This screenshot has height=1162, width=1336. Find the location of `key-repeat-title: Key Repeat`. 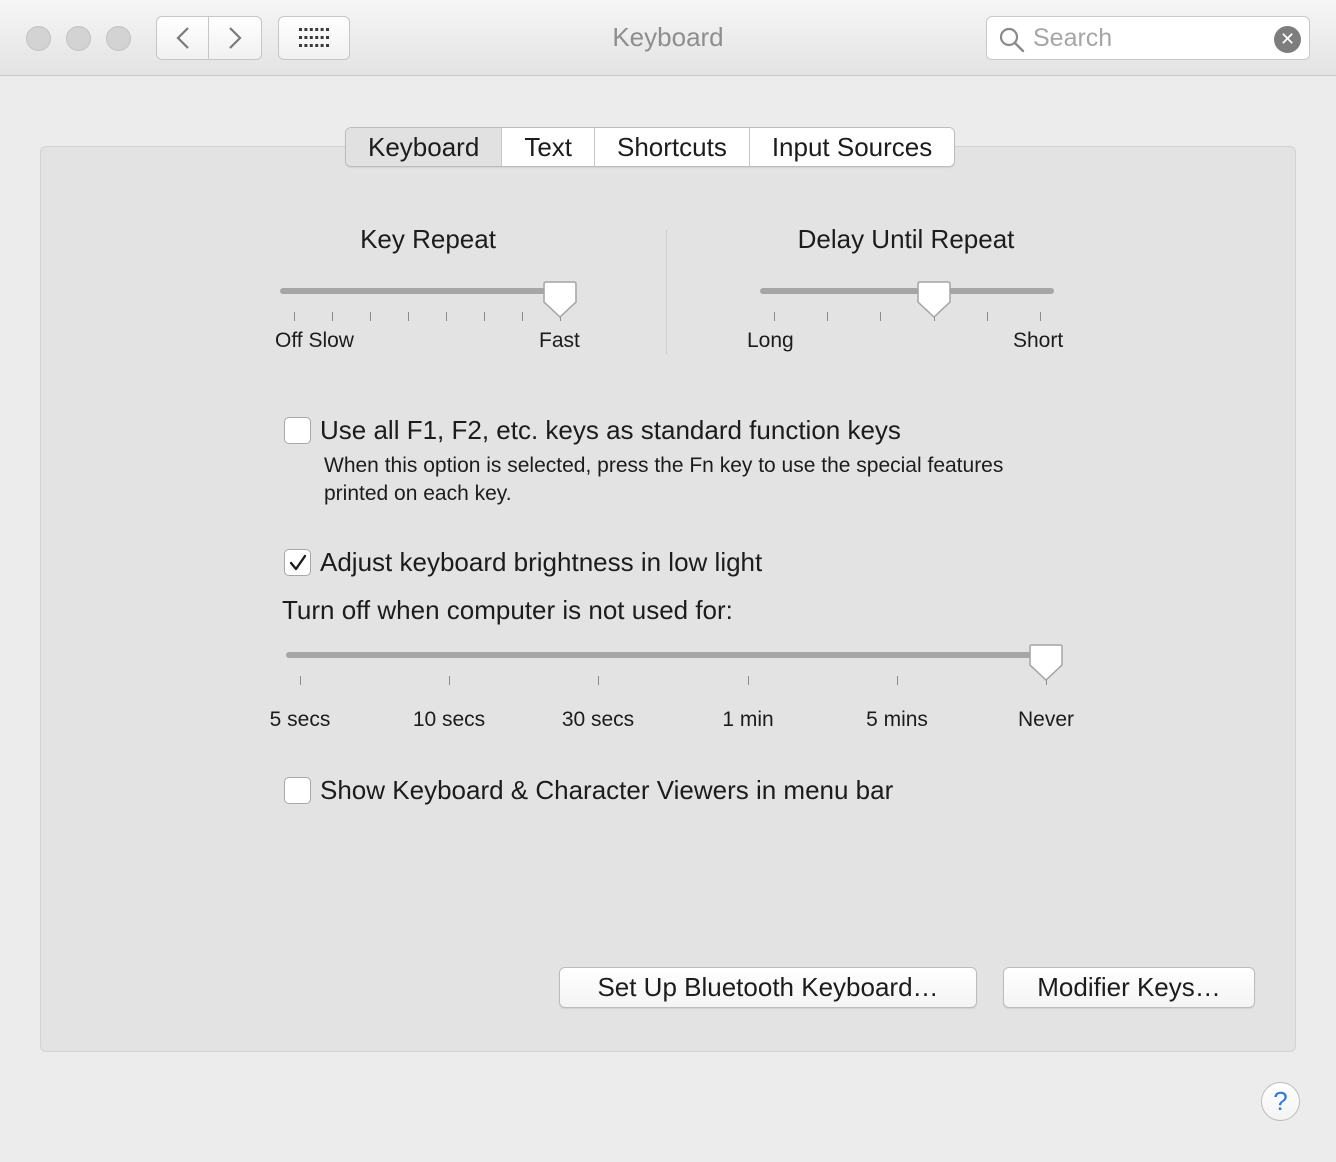

key-repeat-title: Key Repeat is located at coordinates (428, 239).